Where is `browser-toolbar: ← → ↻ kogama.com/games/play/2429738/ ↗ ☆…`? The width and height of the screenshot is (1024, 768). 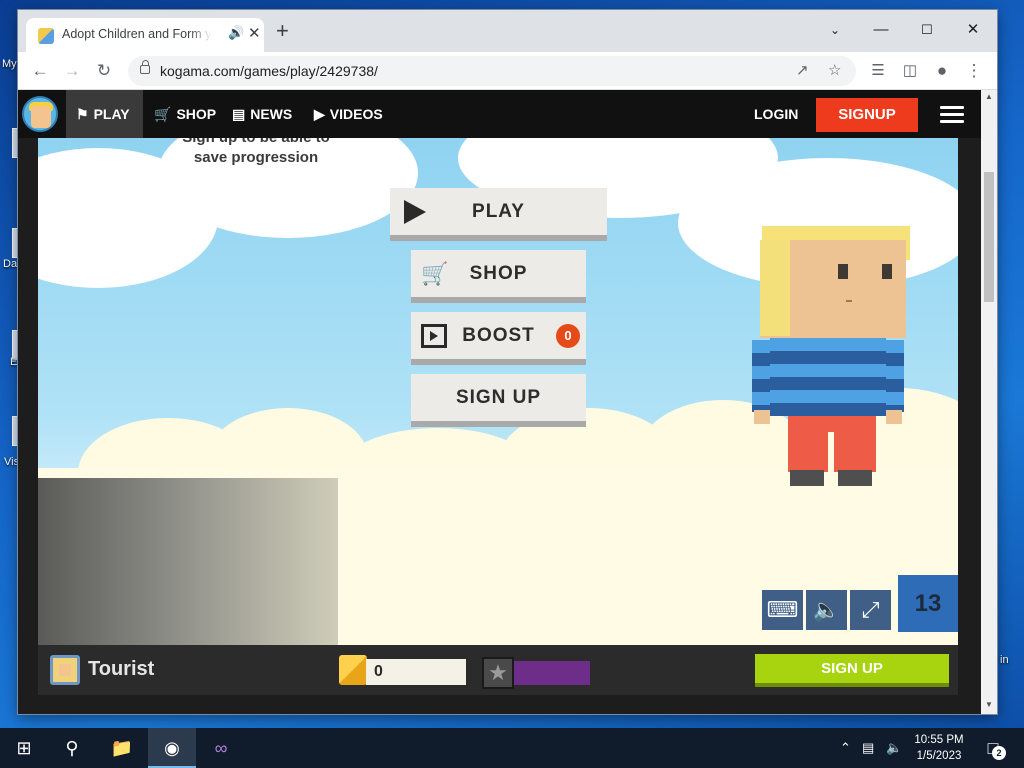 browser-toolbar: ← → ↻ kogama.com/games/play/2429738/ ↗ ☆… is located at coordinates (507, 71).